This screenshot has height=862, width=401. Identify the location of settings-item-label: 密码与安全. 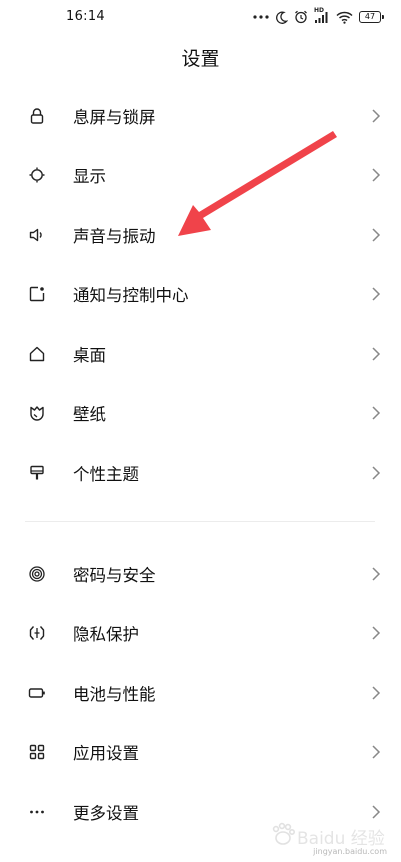
(114, 575).